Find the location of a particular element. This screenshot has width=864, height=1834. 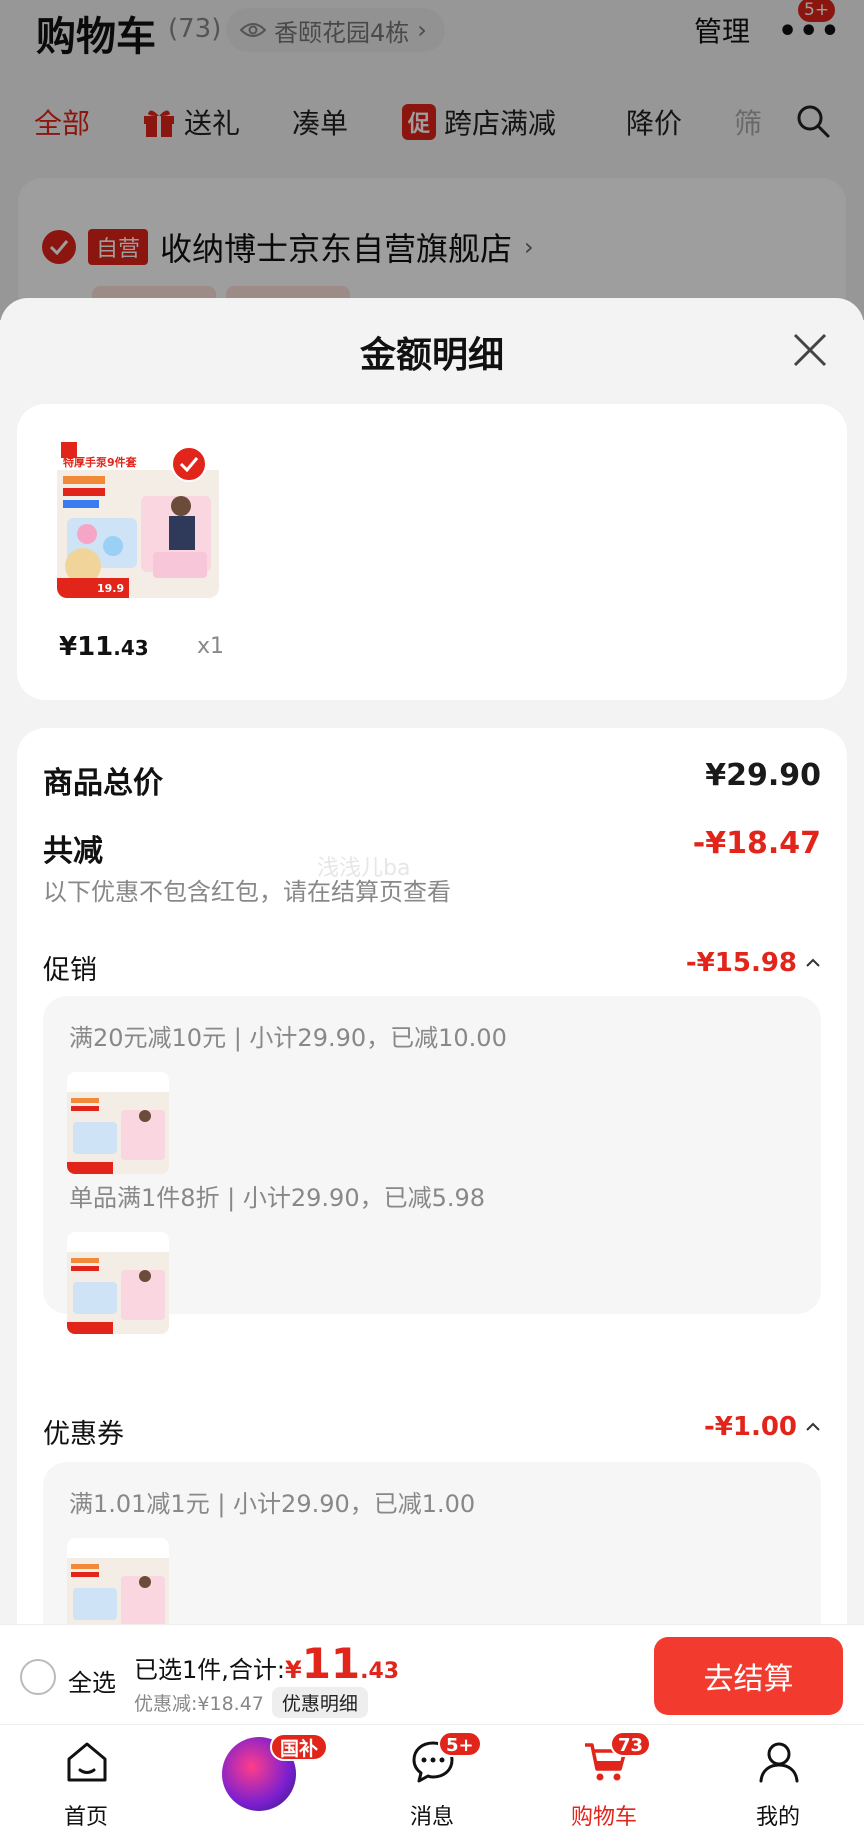

cart-badge: 73 is located at coordinates (631, 1744).